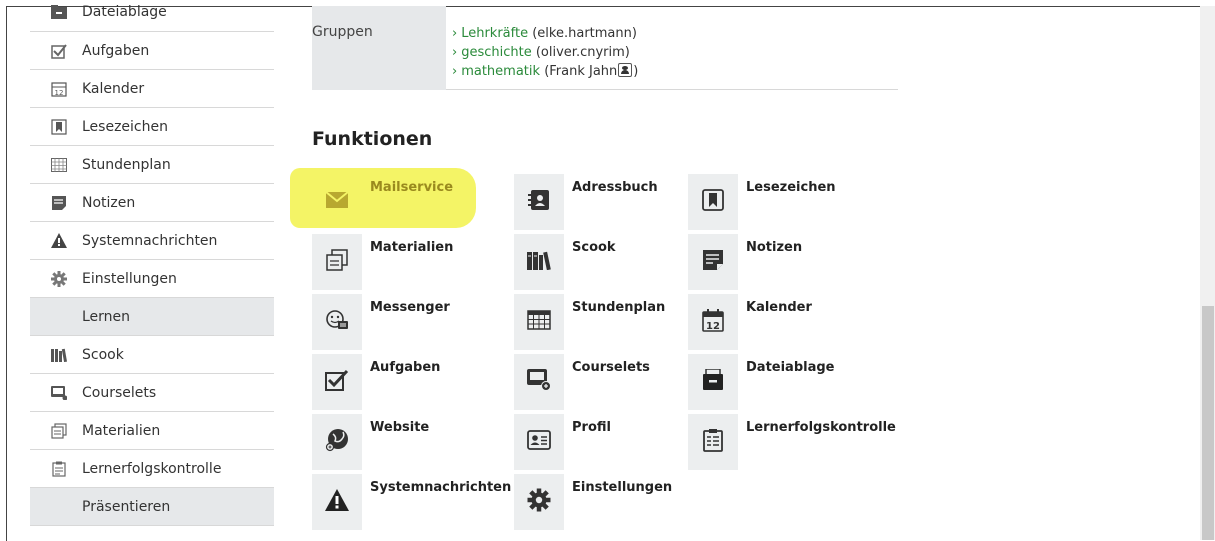  Describe the element at coordinates (788, 382) in the screenshot. I see `function-dateiablage: Dateiablage` at that location.